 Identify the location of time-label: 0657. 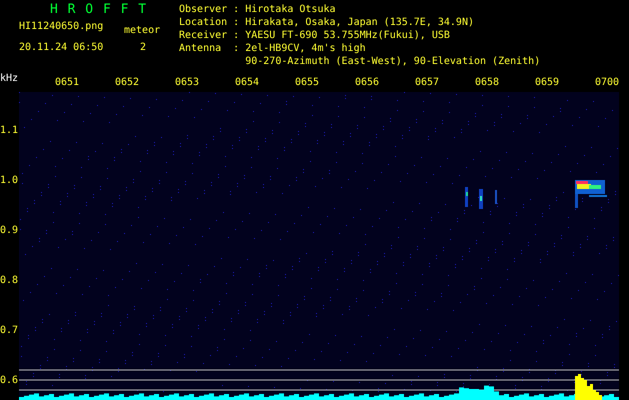
(427, 82).